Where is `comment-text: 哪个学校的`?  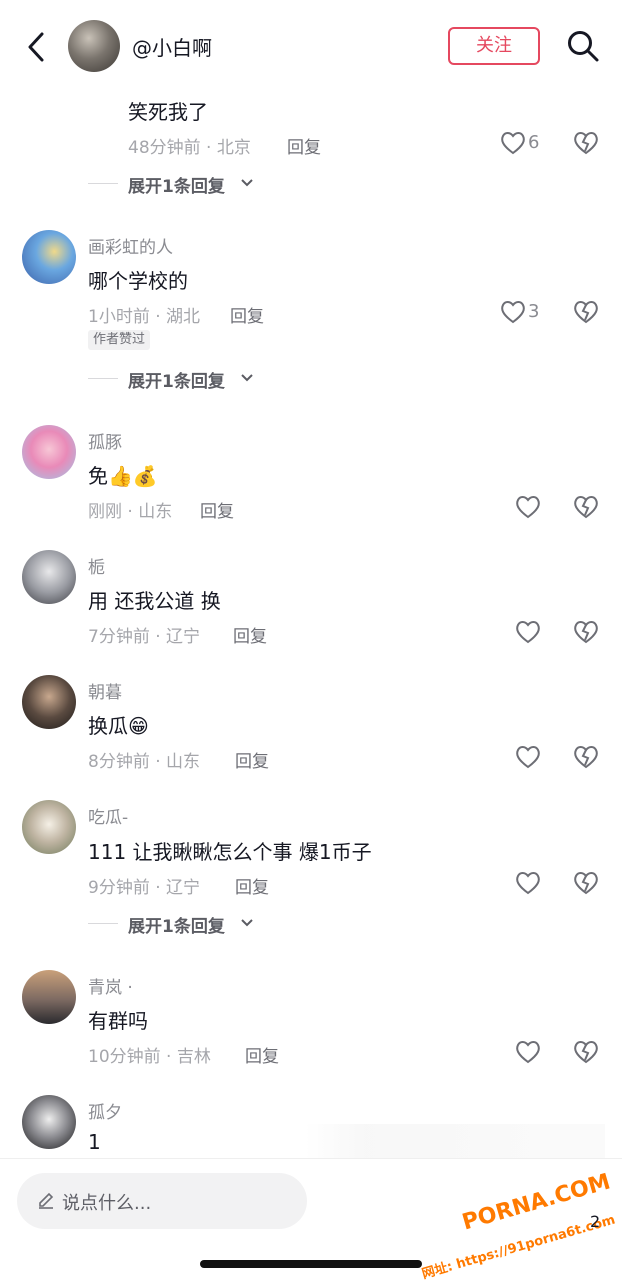 comment-text: 哪个学校的 is located at coordinates (138, 281).